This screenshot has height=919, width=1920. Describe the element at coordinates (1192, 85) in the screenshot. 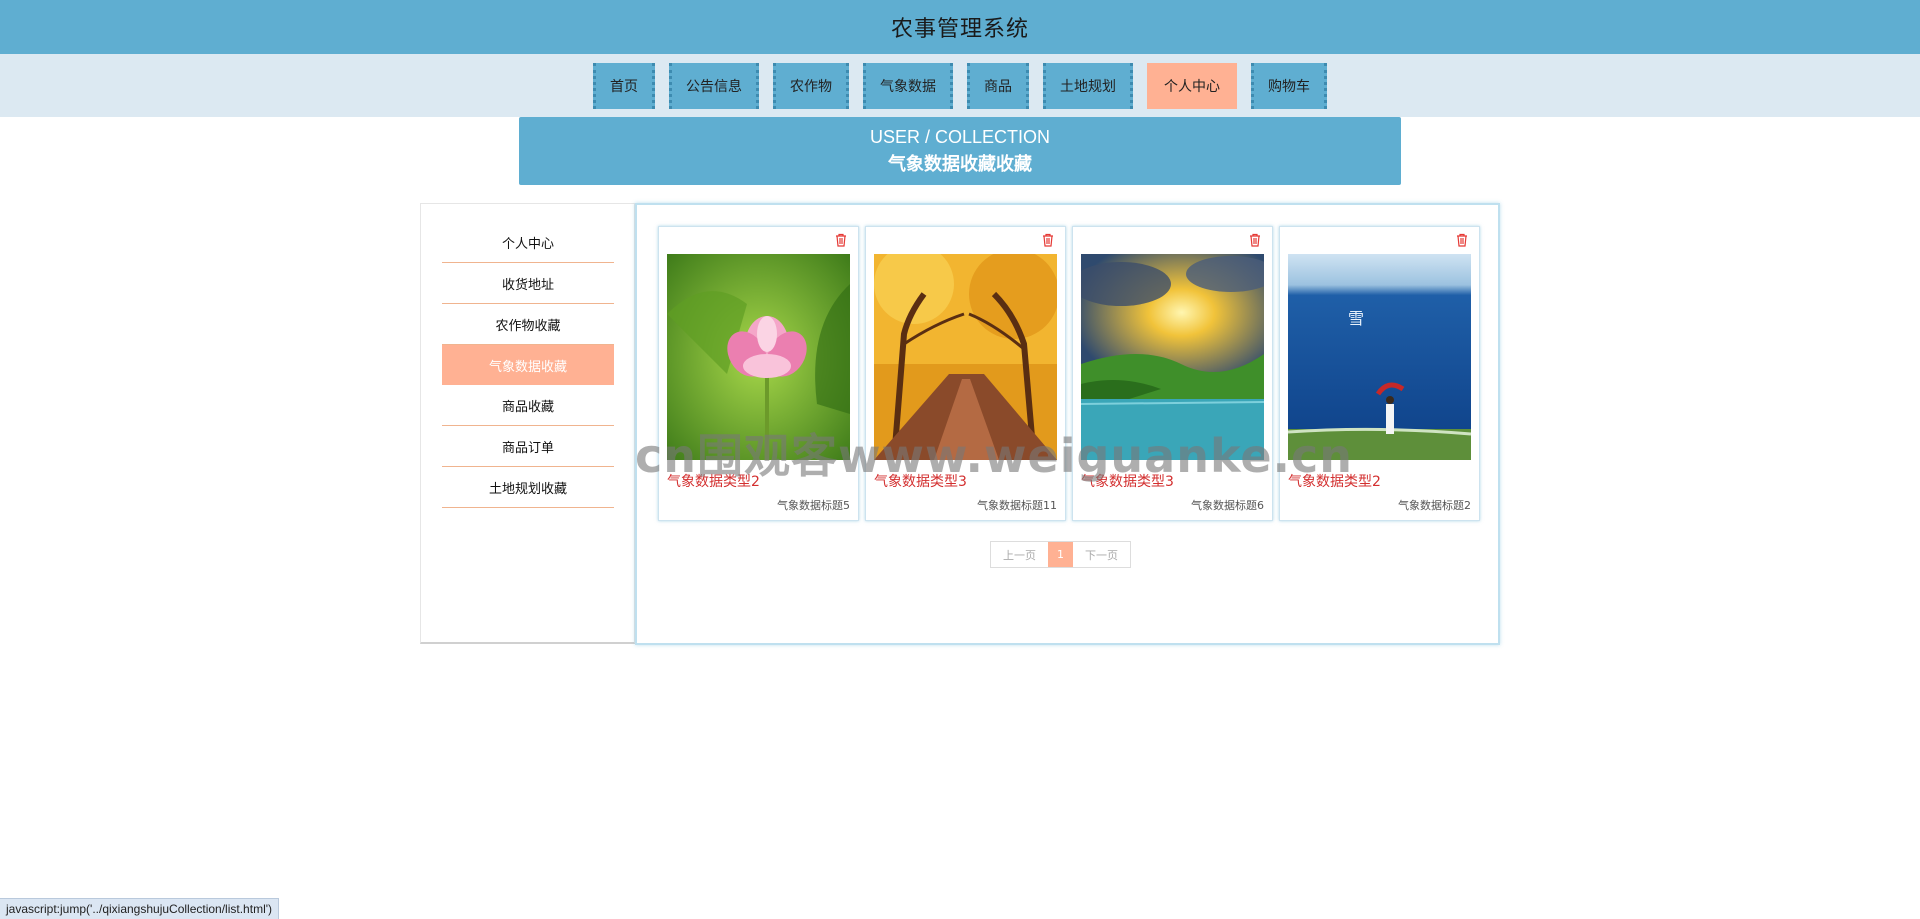

I see `nav-personal-center: 个人中心` at that location.